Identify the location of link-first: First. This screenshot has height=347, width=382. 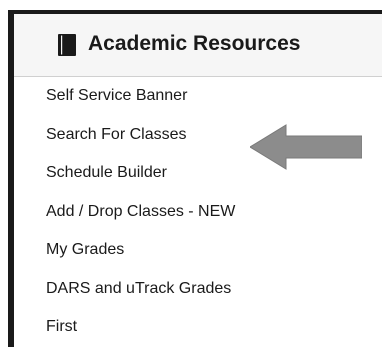
(198, 327).